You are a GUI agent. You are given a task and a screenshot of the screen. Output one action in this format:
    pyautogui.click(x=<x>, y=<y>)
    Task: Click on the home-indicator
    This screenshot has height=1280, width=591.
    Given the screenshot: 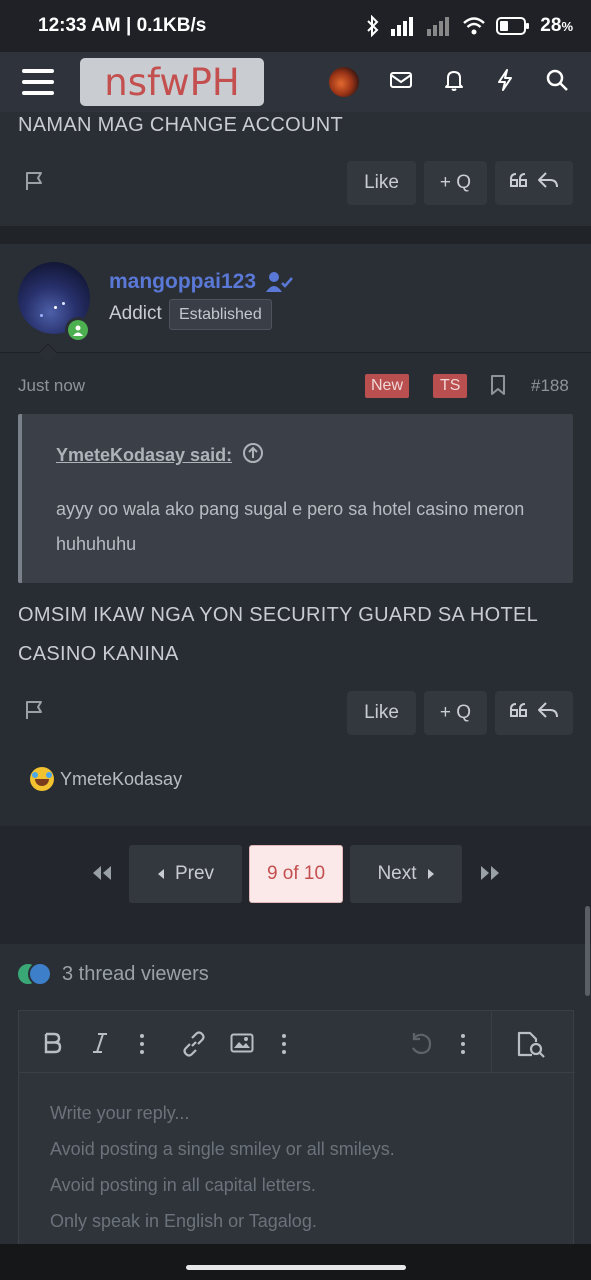 What is the action you would take?
    pyautogui.click(x=296, y=1267)
    